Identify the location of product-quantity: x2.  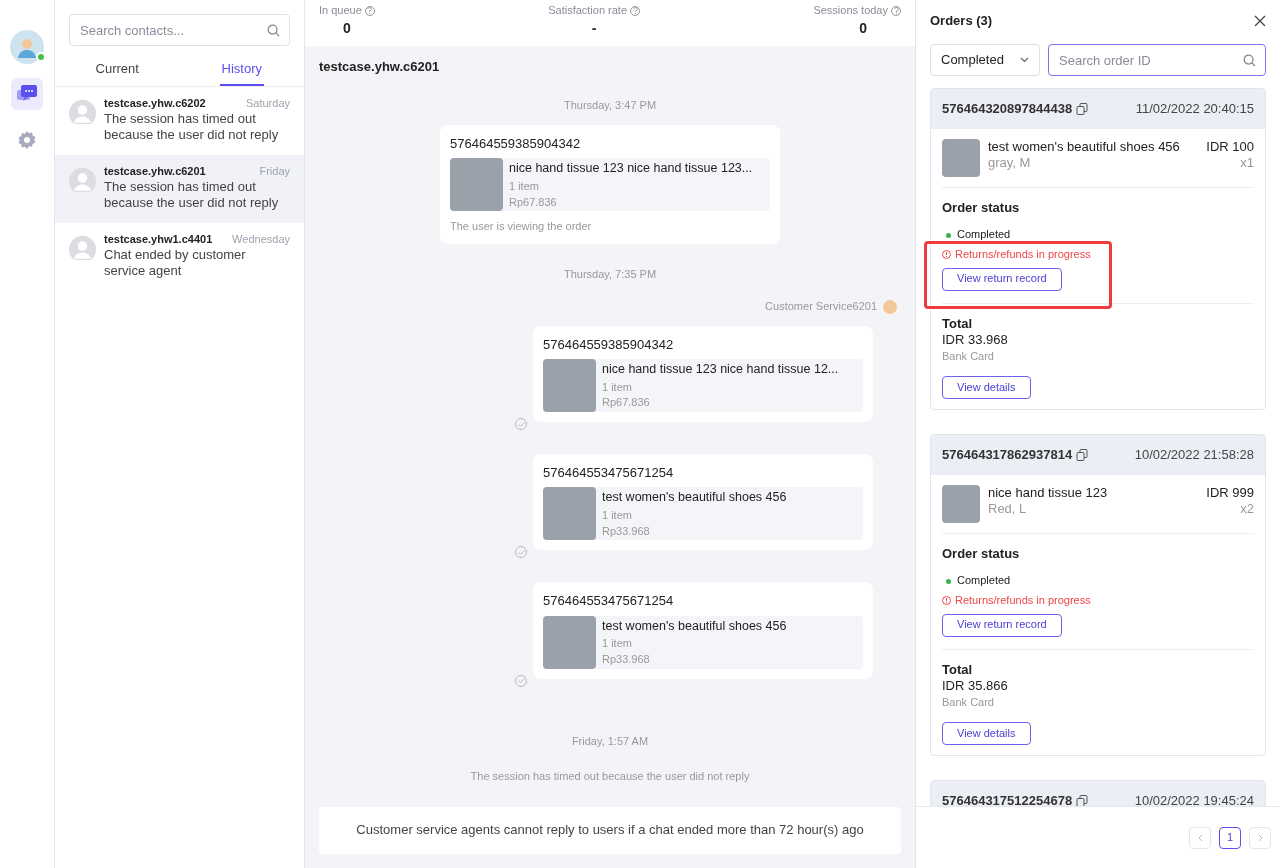
(1247, 509).